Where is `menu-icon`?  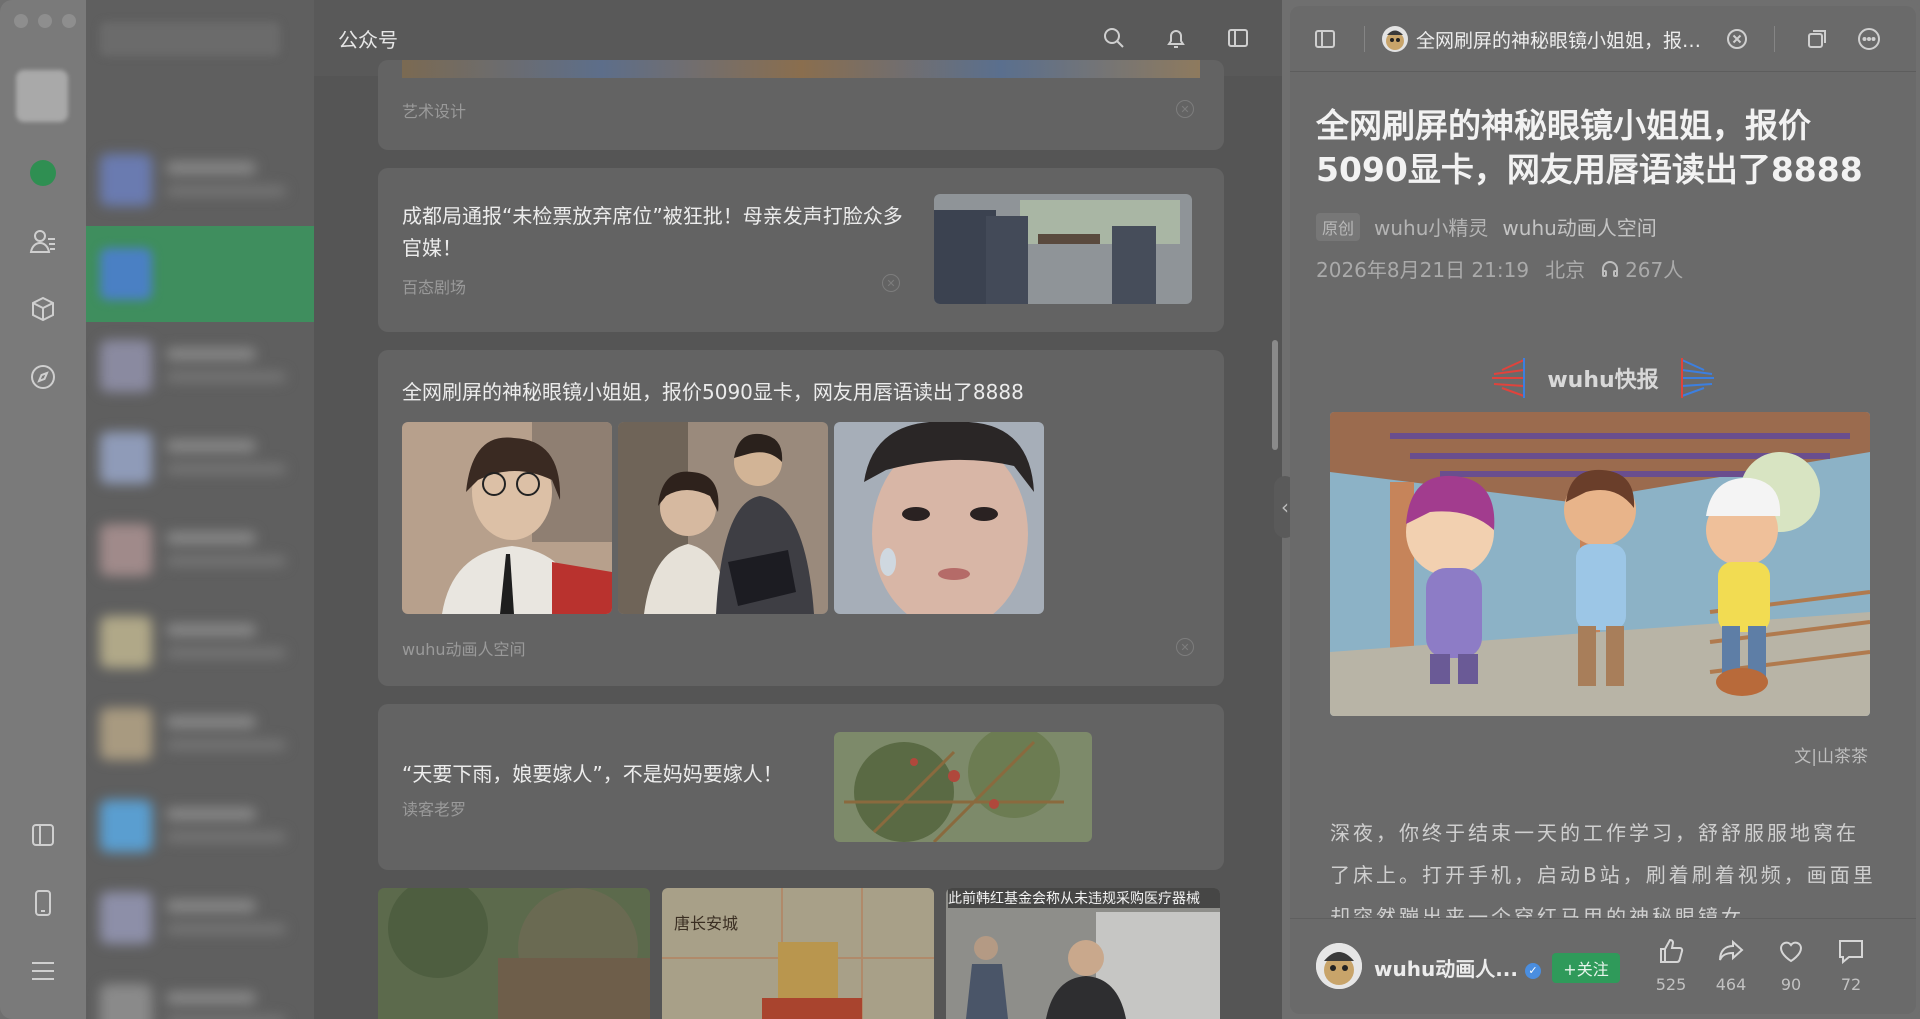
menu-icon is located at coordinates (43, 971).